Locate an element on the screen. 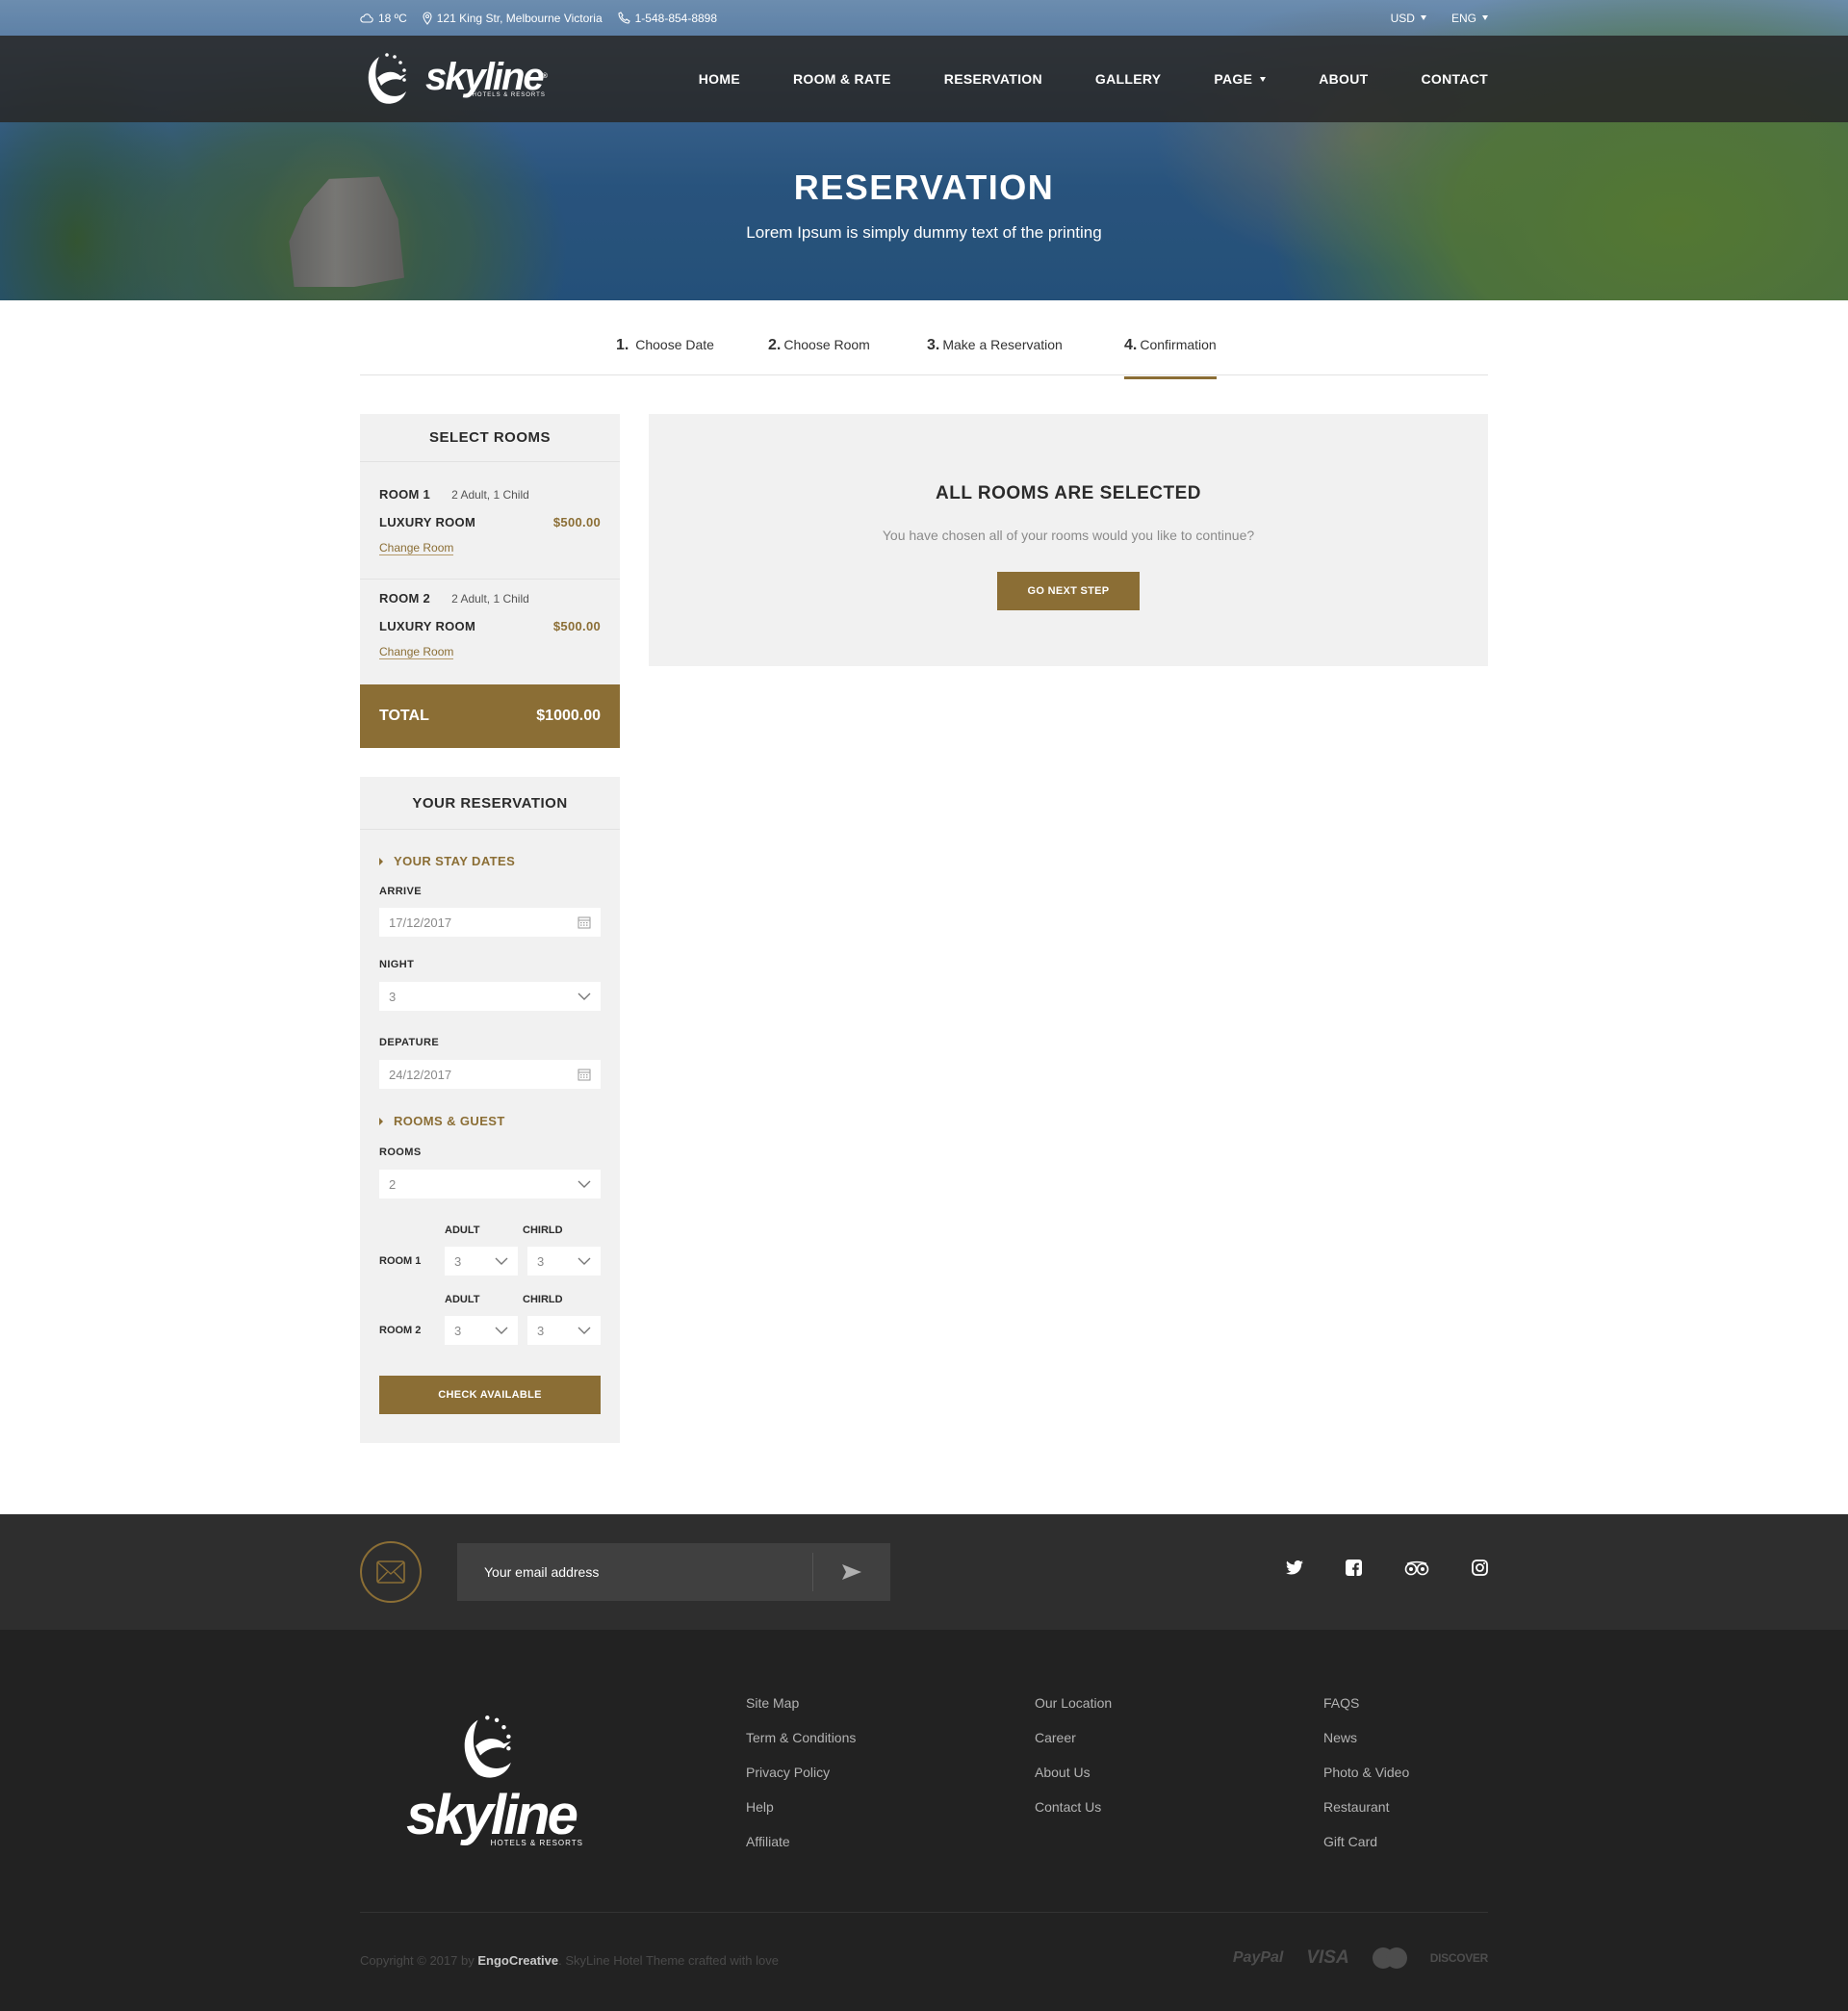 The width and height of the screenshot is (1848, 2011). footer-link-faqs: FAQS is located at coordinates (1341, 1703).